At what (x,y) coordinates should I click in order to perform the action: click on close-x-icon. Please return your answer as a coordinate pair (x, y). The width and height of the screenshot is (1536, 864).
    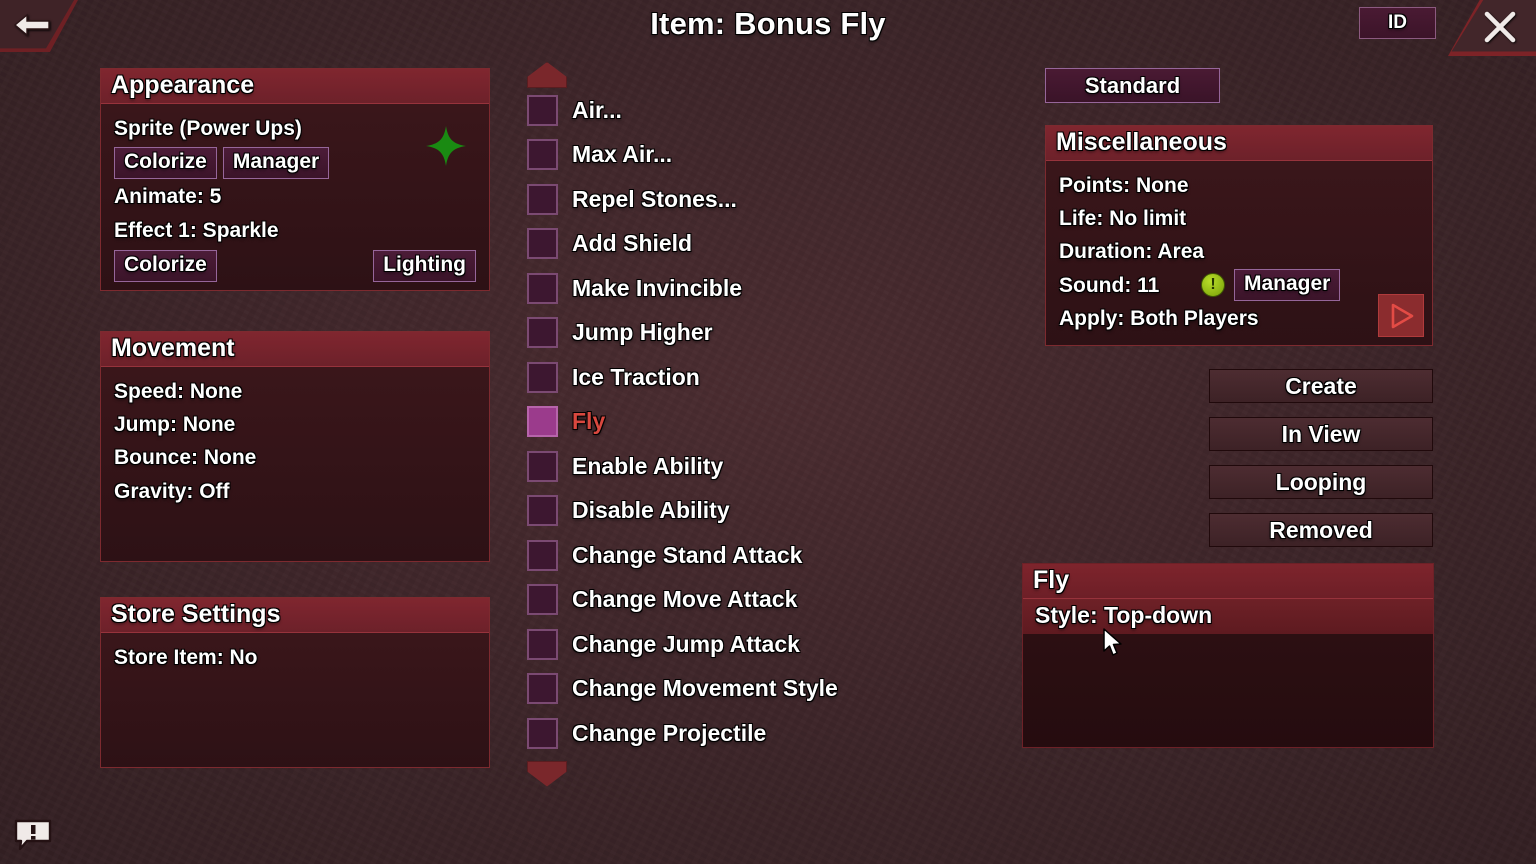
    Looking at the image, I should click on (1500, 27).